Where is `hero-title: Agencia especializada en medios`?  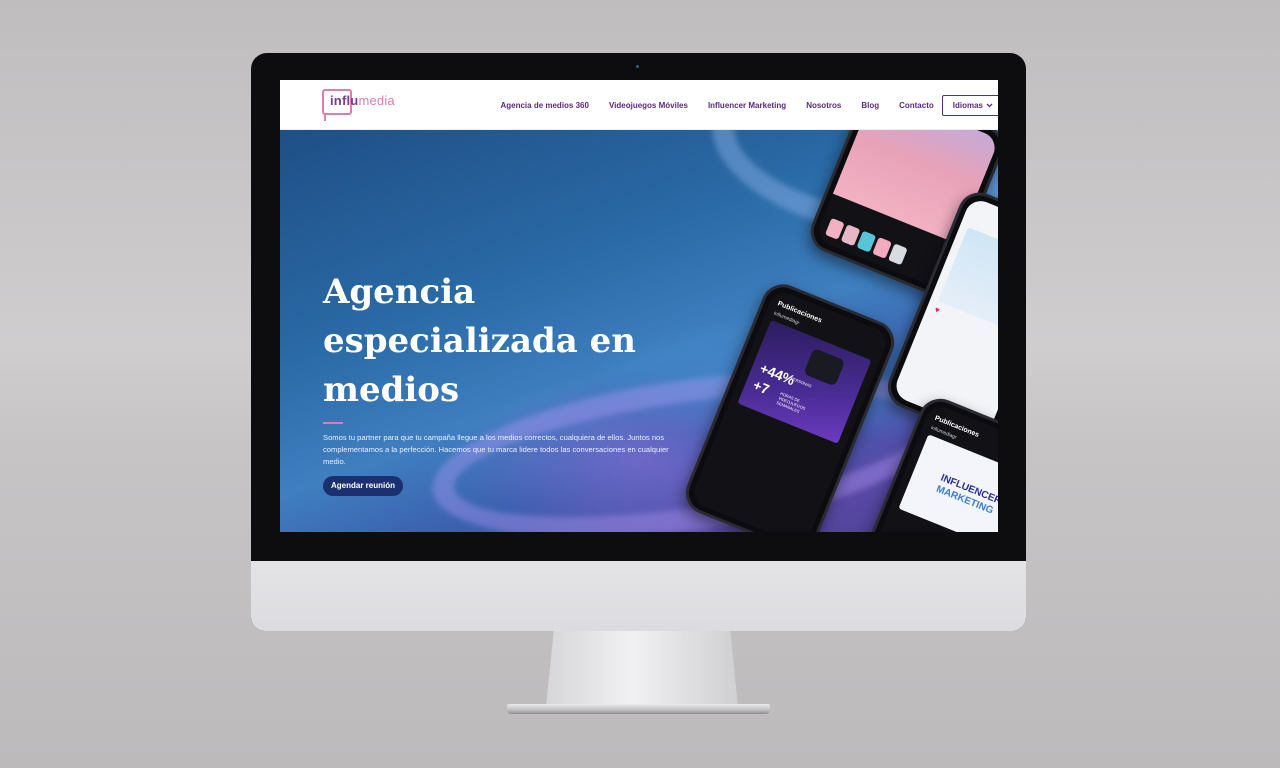
hero-title: Agencia especializada en medios is located at coordinates (479, 341).